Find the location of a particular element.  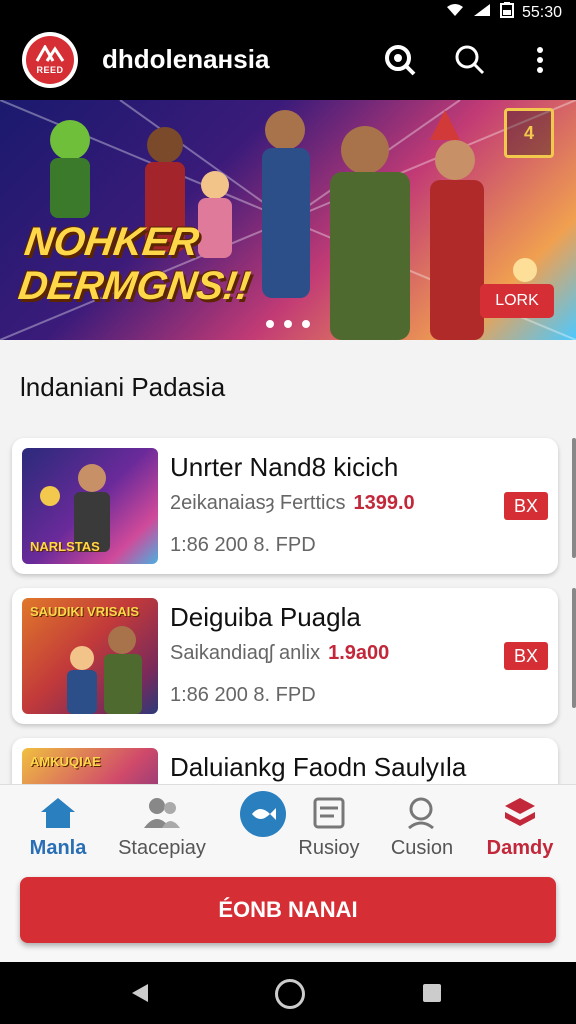

search-button is located at coordinates (470, 60).